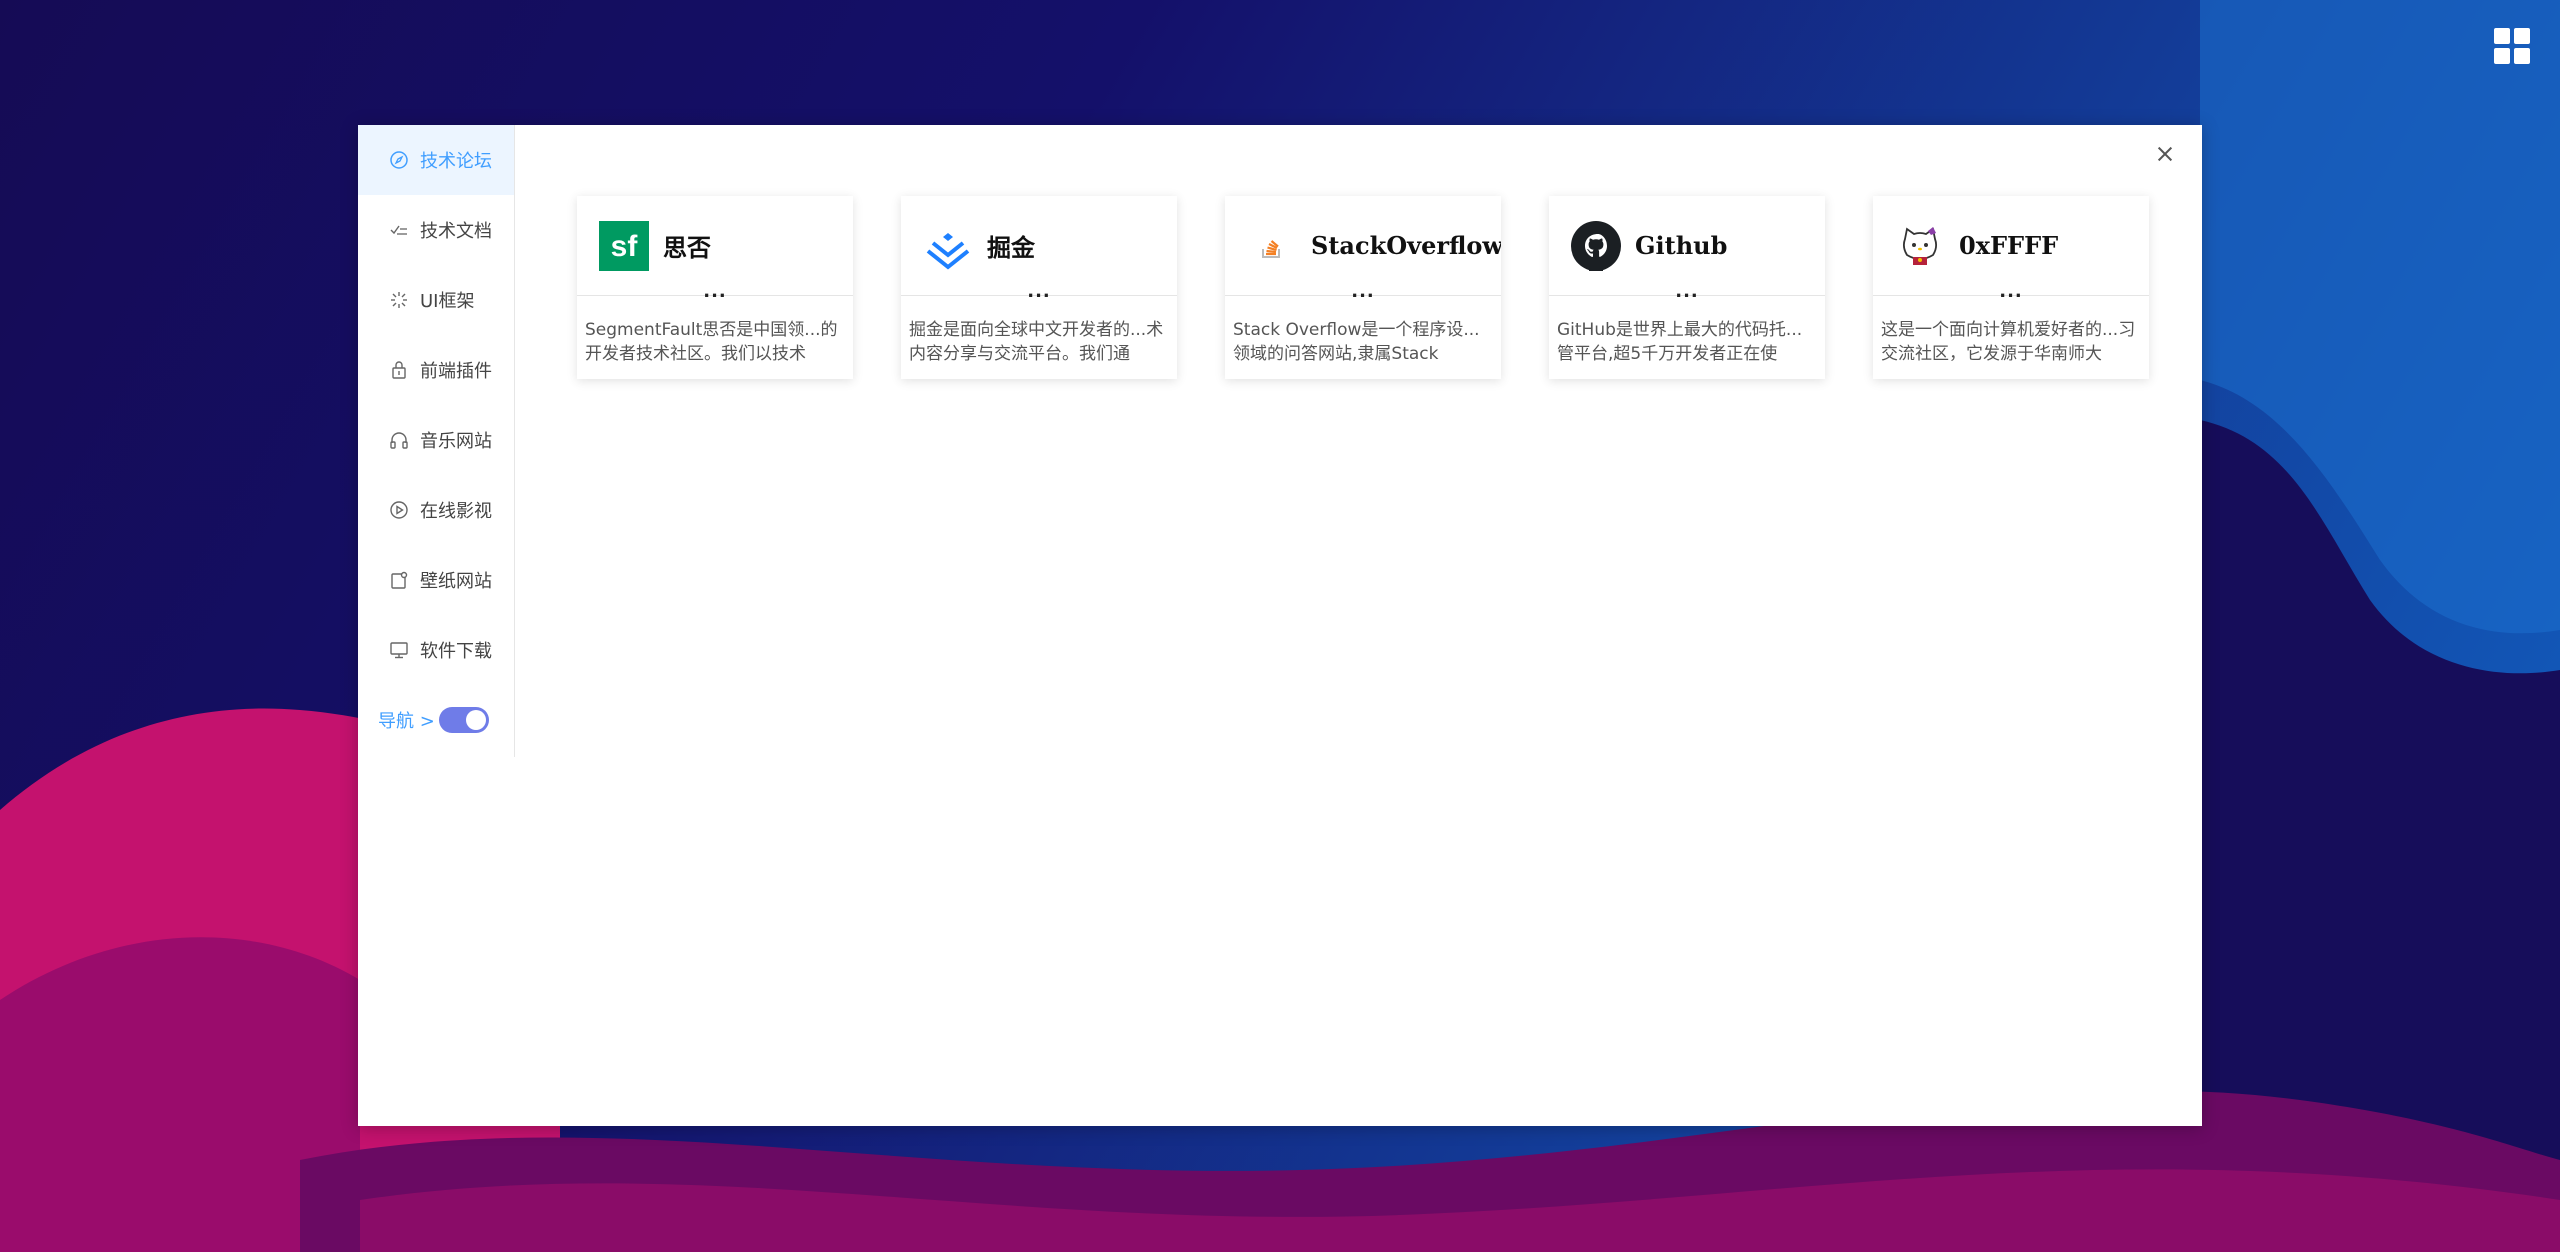 The image size is (2560, 1252). I want to click on site-card-juejin: 掘金 ... 掘金是面向全球中文开发者的...术内容分享与交流平台。我们通, so click(1039, 287).